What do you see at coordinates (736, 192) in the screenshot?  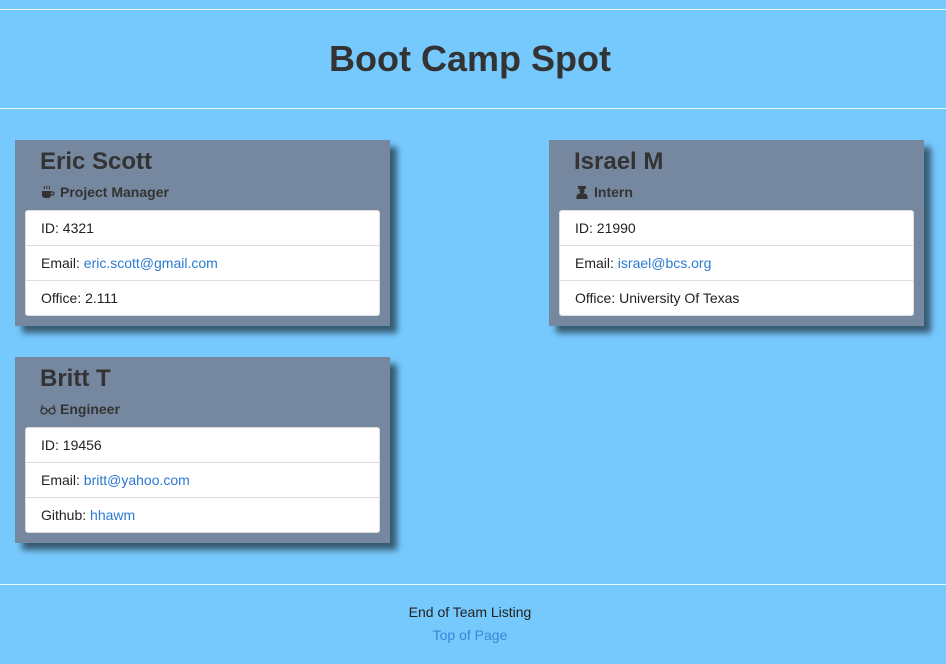 I see `employee-role: Intern` at bounding box center [736, 192].